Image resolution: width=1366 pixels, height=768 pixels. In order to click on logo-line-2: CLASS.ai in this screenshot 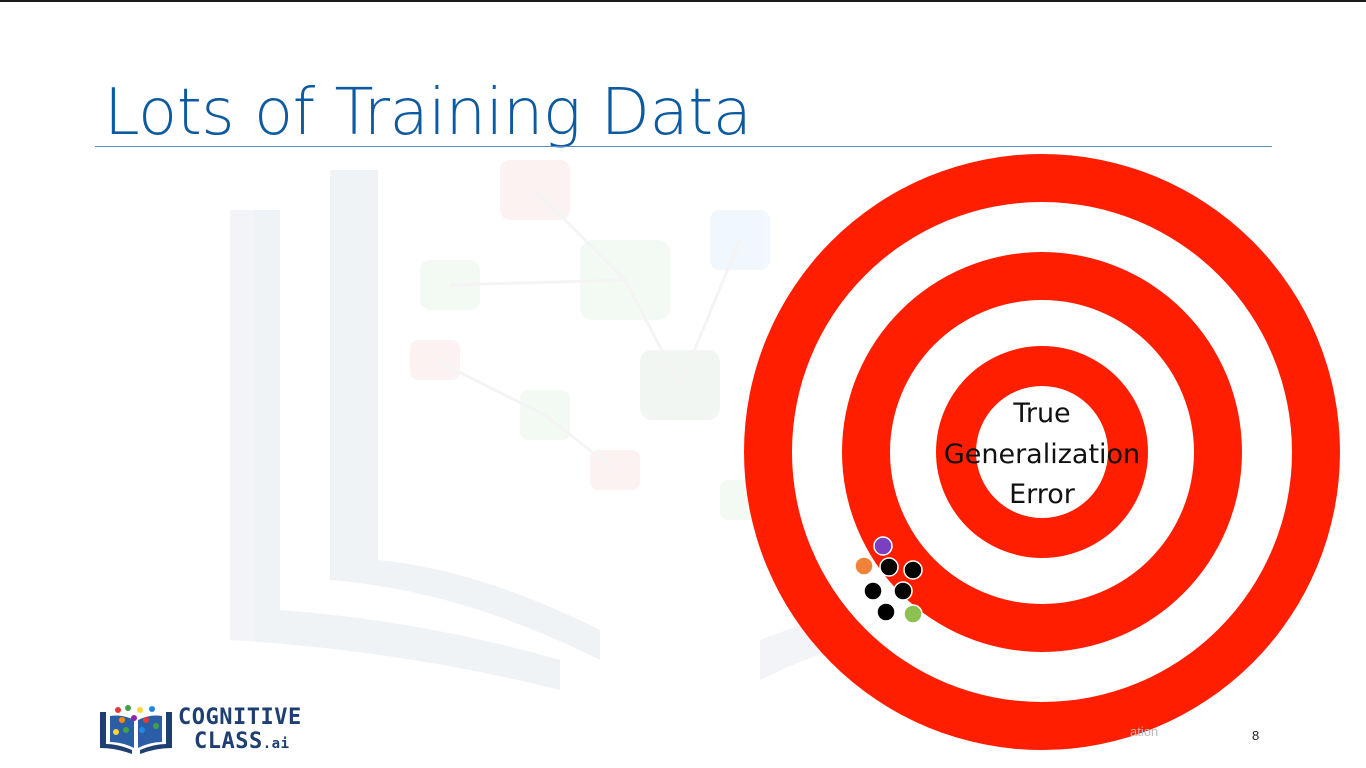, I will do `click(240, 743)`.